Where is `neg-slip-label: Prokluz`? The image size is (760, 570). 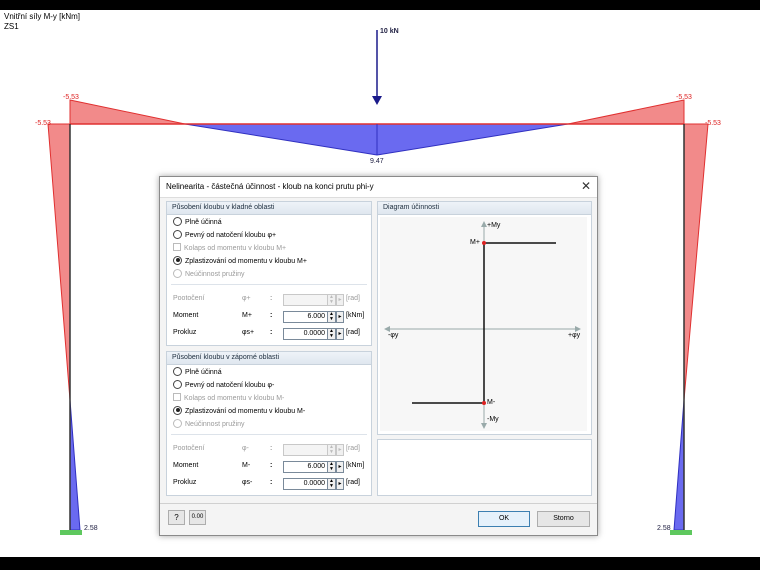
neg-slip-label: Prokluz is located at coordinates (185, 482).